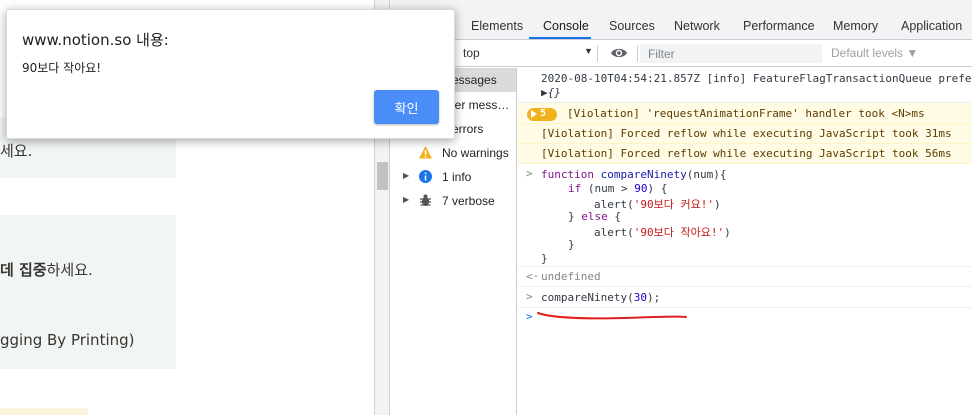 This screenshot has width=972, height=415. I want to click on repeat-count-badge: 5, so click(542, 114).